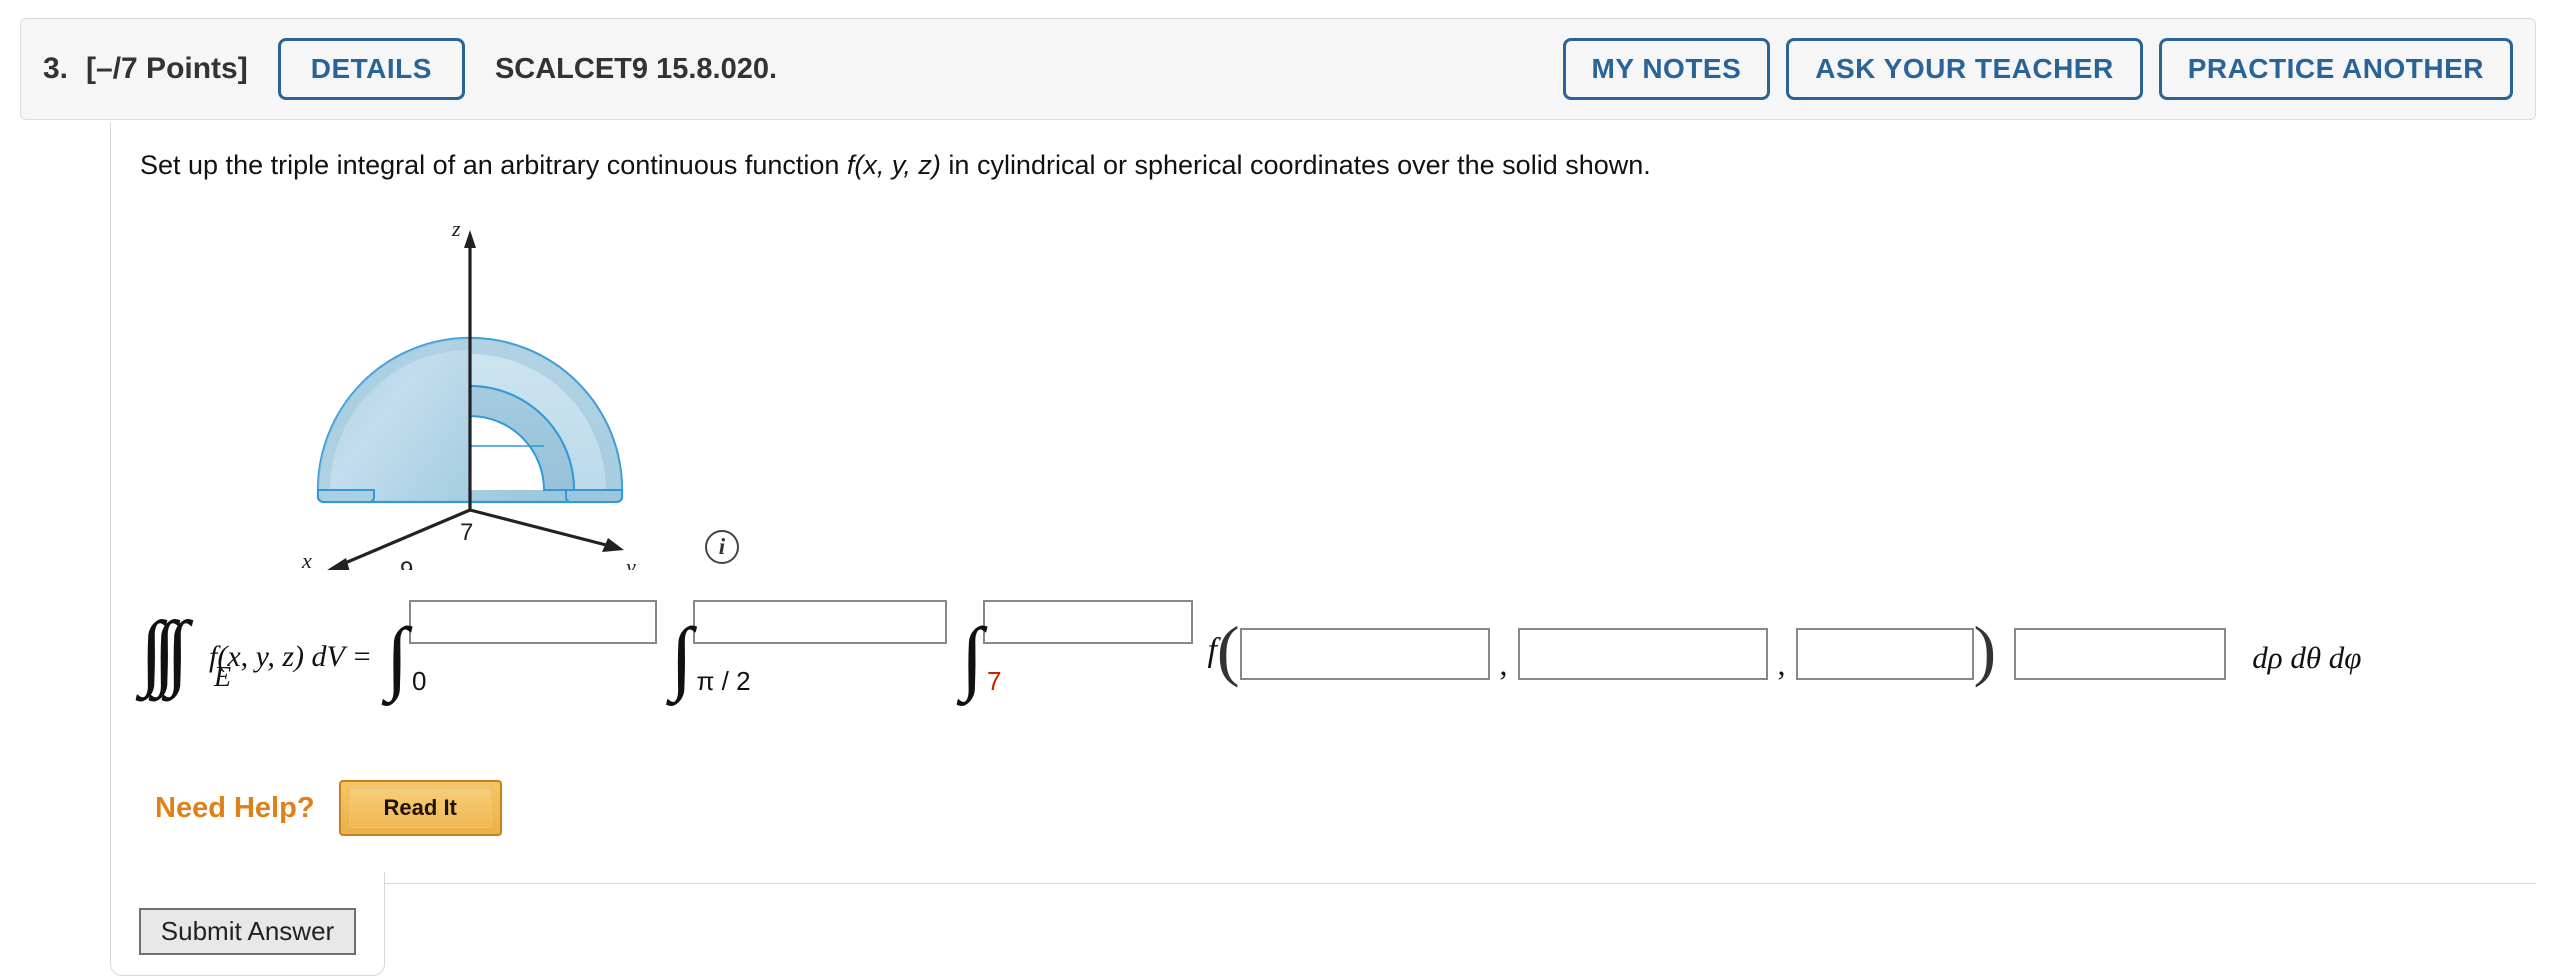  I want to click on read-it-button: Read It, so click(420, 808).